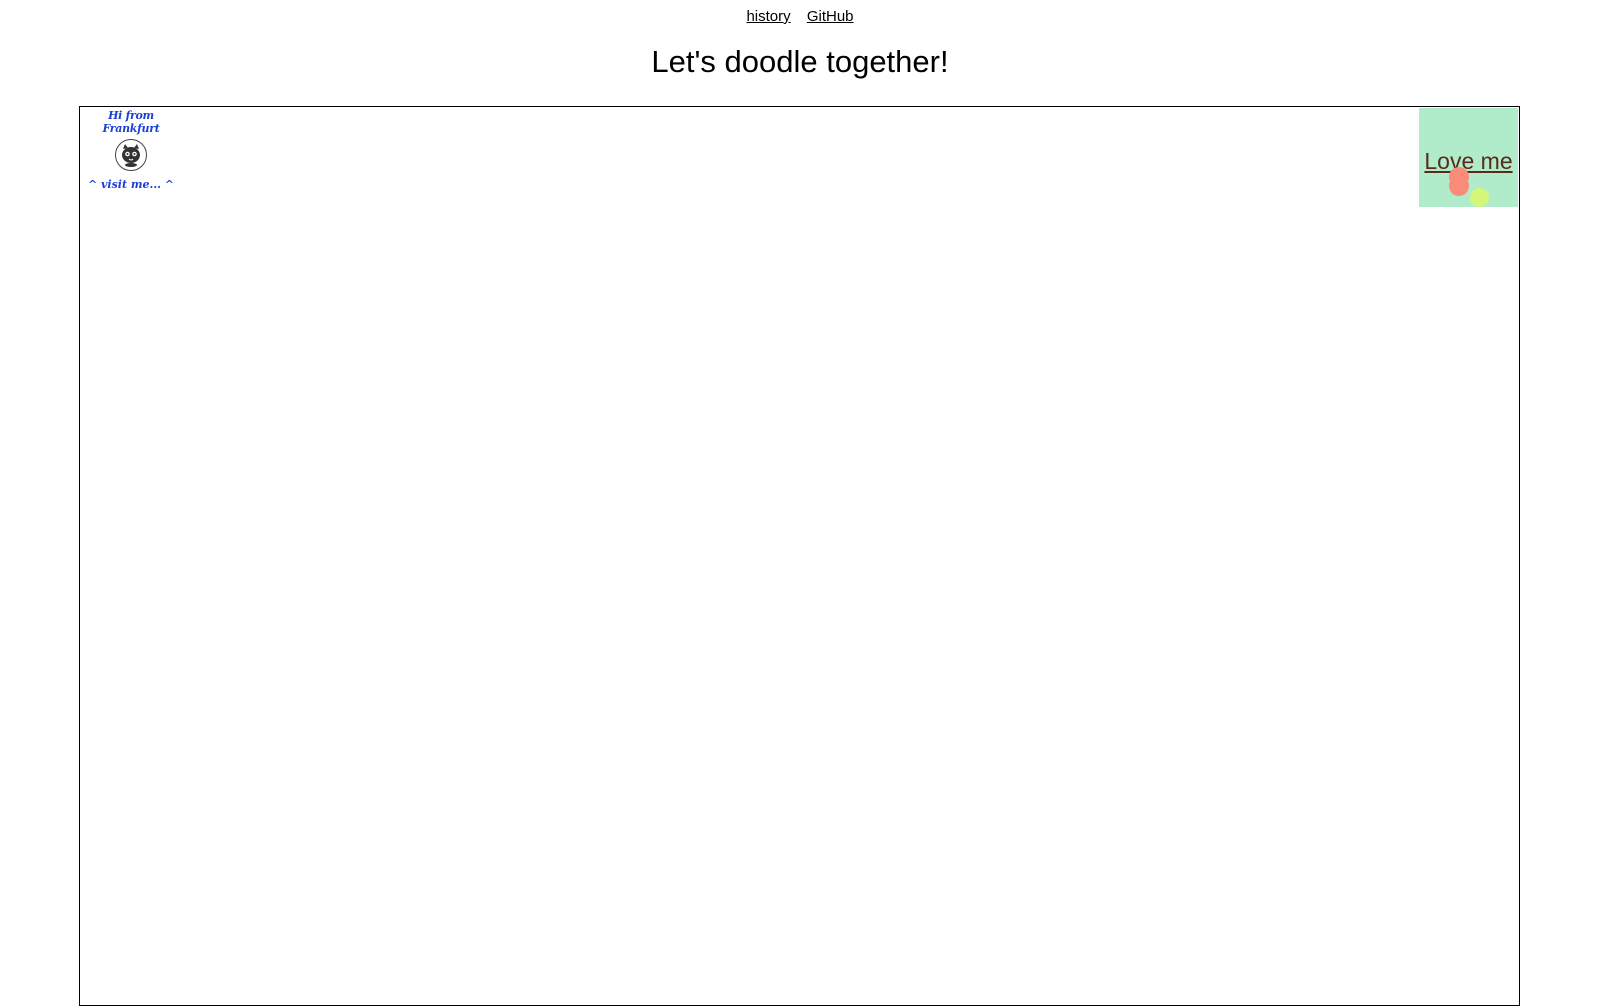 This screenshot has width=1600, height=1006. I want to click on greeting-card: Hi from Frankfurt ^ visit me... ^, so click(131, 149).